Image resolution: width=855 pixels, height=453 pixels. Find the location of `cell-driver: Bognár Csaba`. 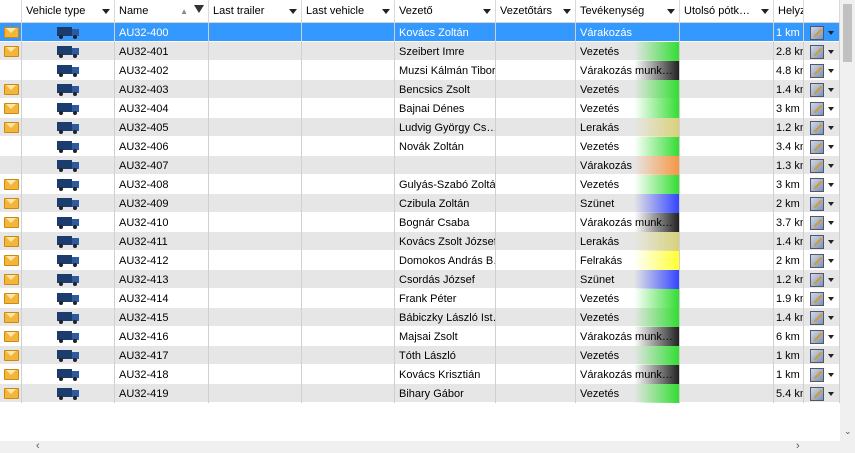

cell-driver: Bognár Csaba is located at coordinates (445, 222).